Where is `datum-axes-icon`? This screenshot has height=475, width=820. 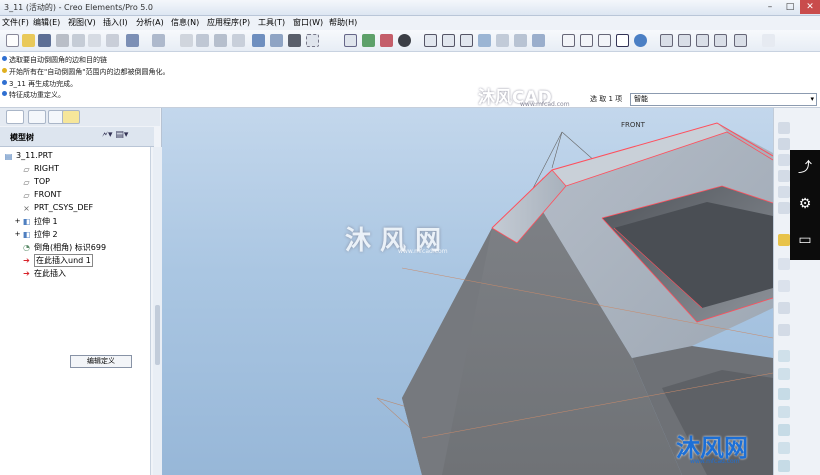
datum-axes-icon is located at coordinates (684, 40).